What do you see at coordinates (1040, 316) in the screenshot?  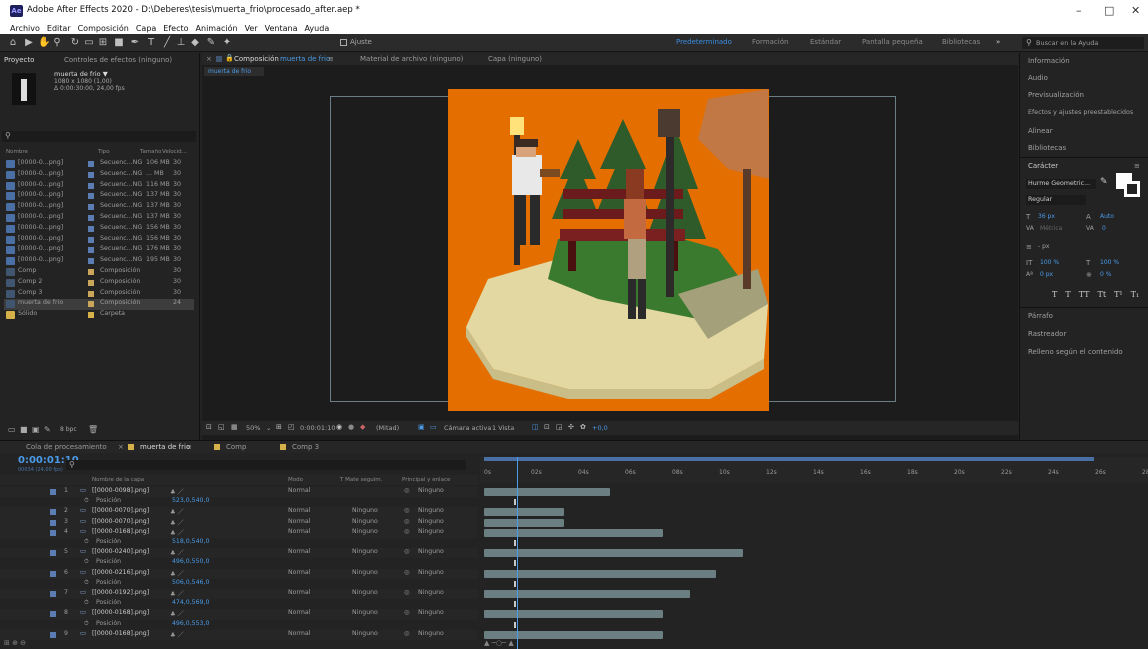 I see `panel-parrafo: Párrafo` at bounding box center [1040, 316].